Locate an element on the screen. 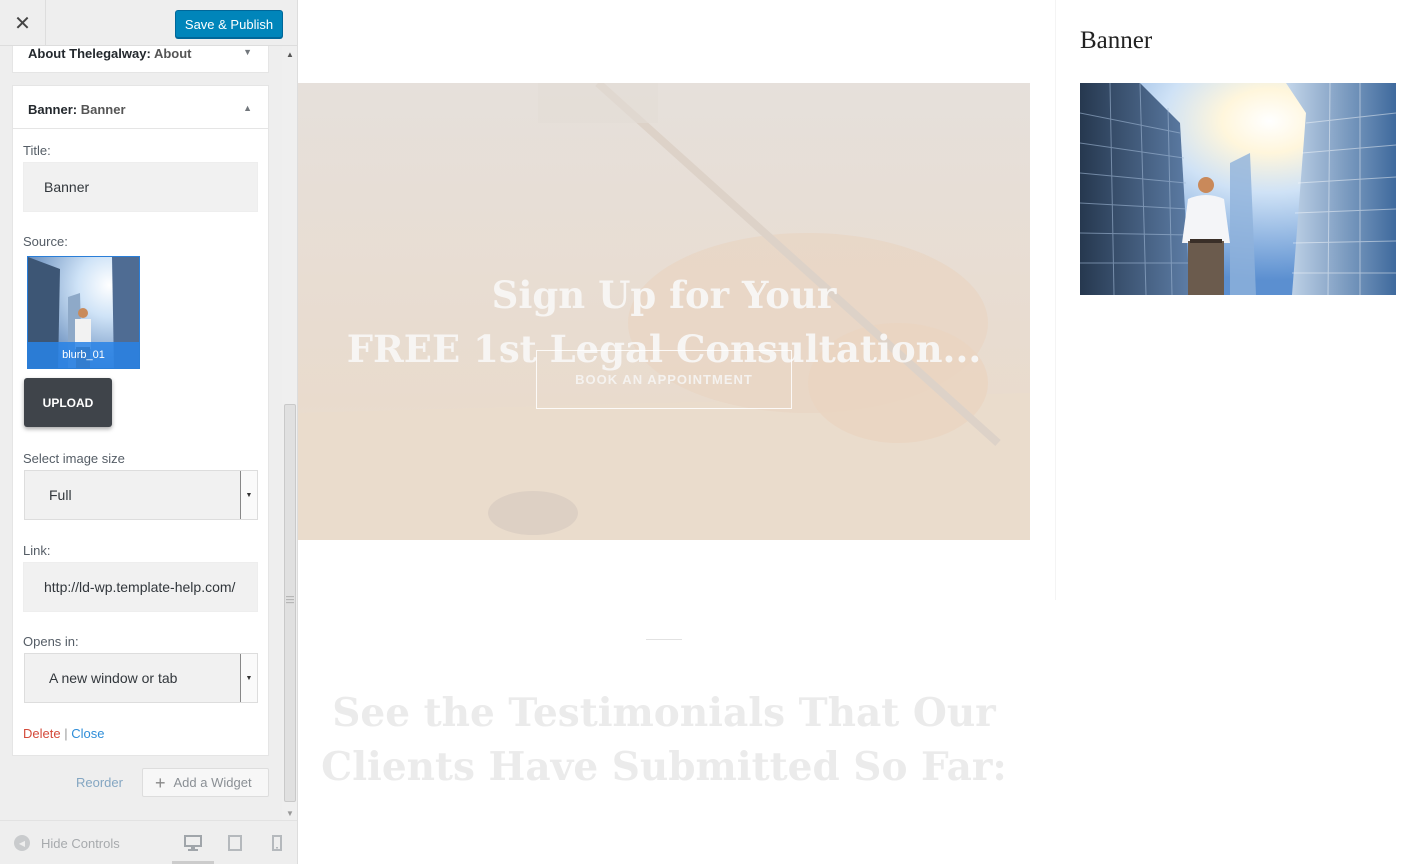 This screenshot has width=1419, height=864. widget-about-header: About Thelegalway: About ▼ is located at coordinates (140, 59).